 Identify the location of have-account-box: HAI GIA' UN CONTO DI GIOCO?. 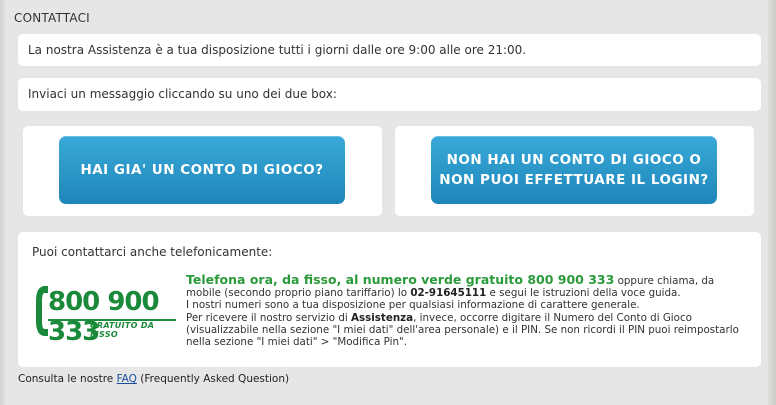
(202, 171).